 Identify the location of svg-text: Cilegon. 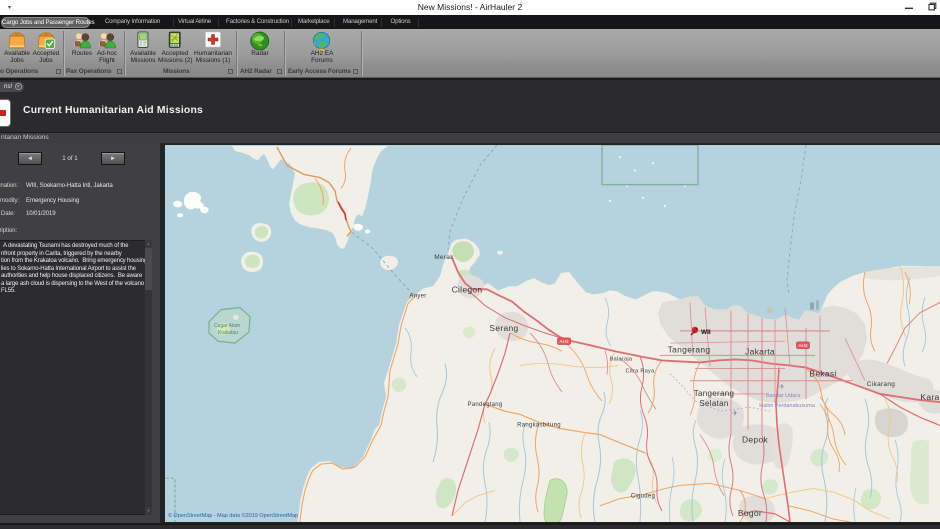
(467, 289).